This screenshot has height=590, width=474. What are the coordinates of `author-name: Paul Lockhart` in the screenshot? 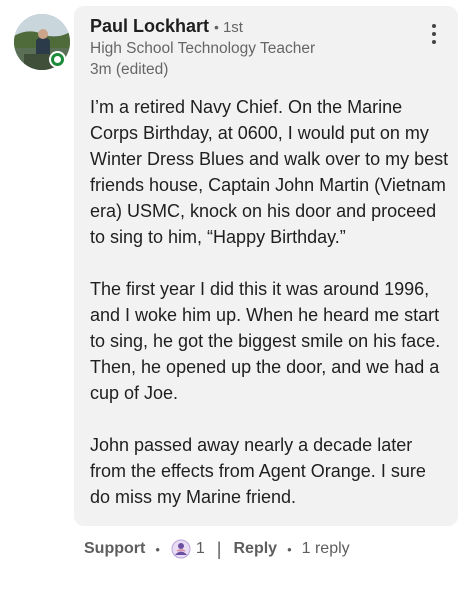 It's located at (149, 26).